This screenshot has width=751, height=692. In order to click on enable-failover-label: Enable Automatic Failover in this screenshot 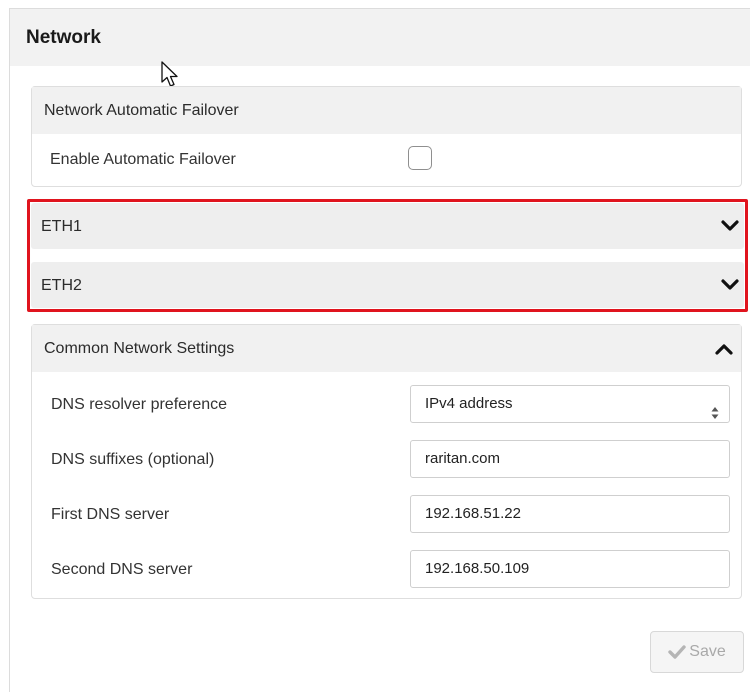, I will do `click(143, 159)`.